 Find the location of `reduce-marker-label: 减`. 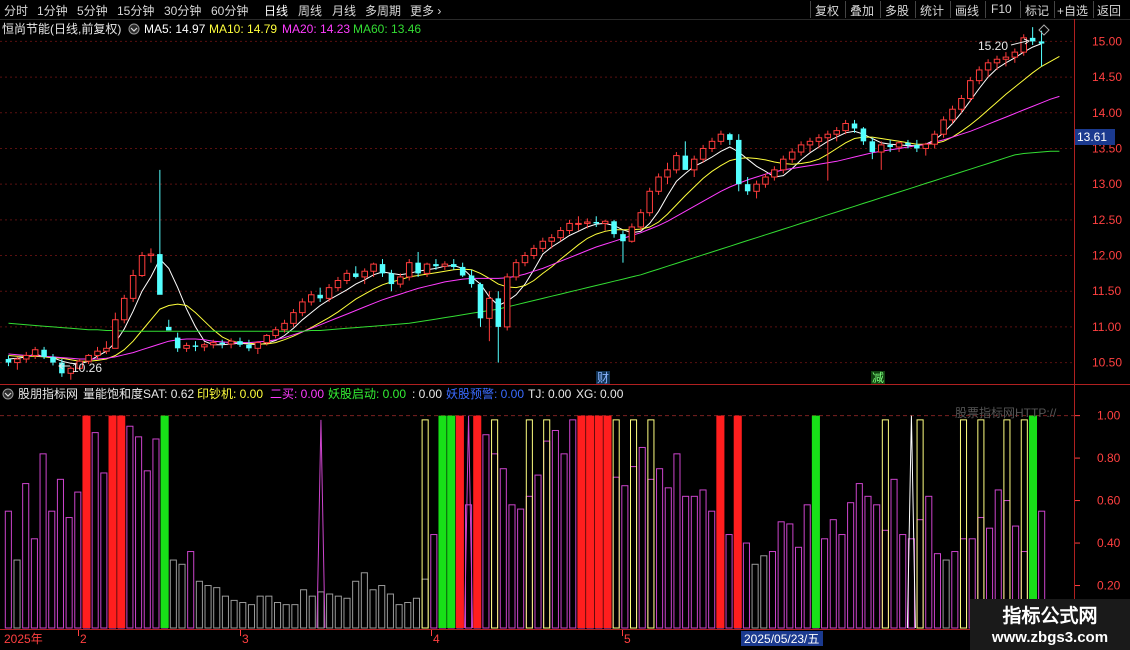

reduce-marker-label: 减 is located at coordinates (878, 378).